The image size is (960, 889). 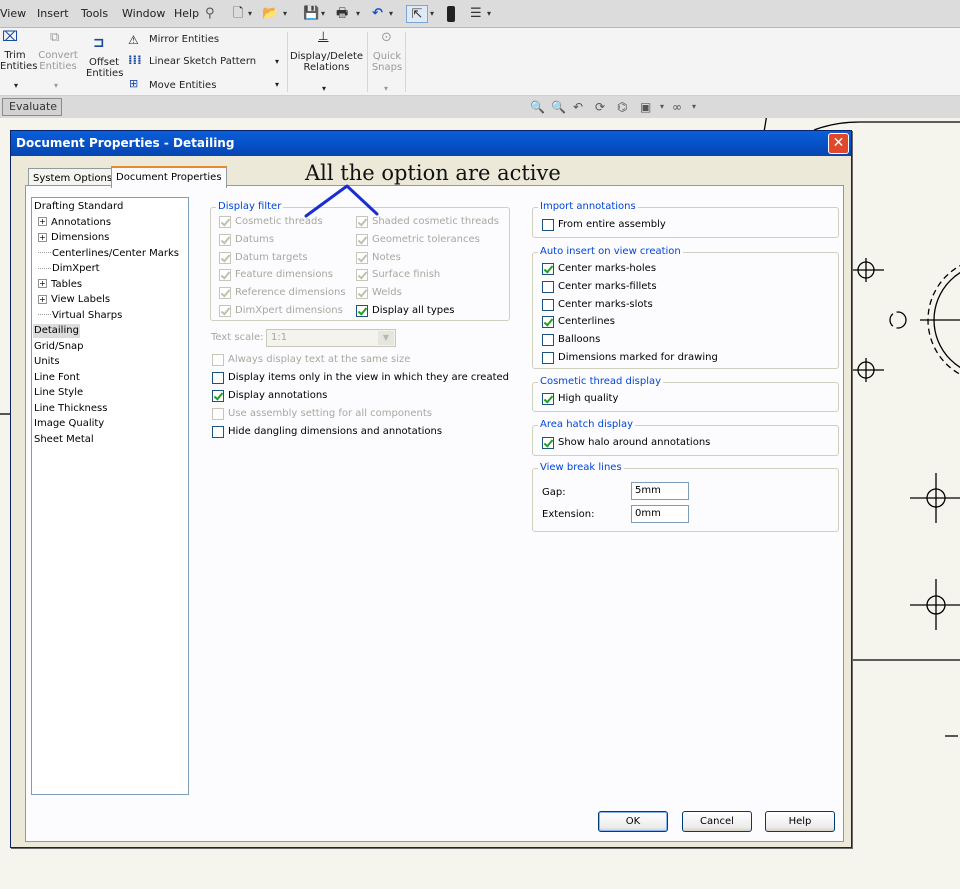 I want to click on reference-dimensions-checkbox: Reference dimensions, so click(x=282, y=293).